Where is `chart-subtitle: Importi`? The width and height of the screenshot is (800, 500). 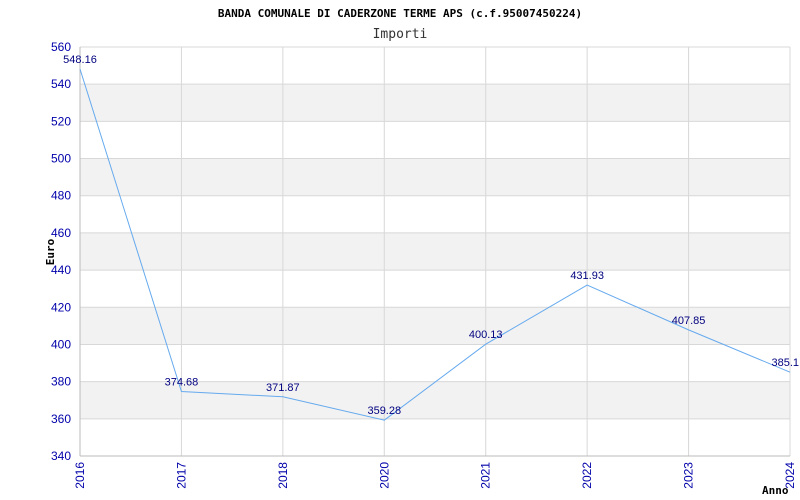
chart-subtitle: Importi is located at coordinates (400, 34).